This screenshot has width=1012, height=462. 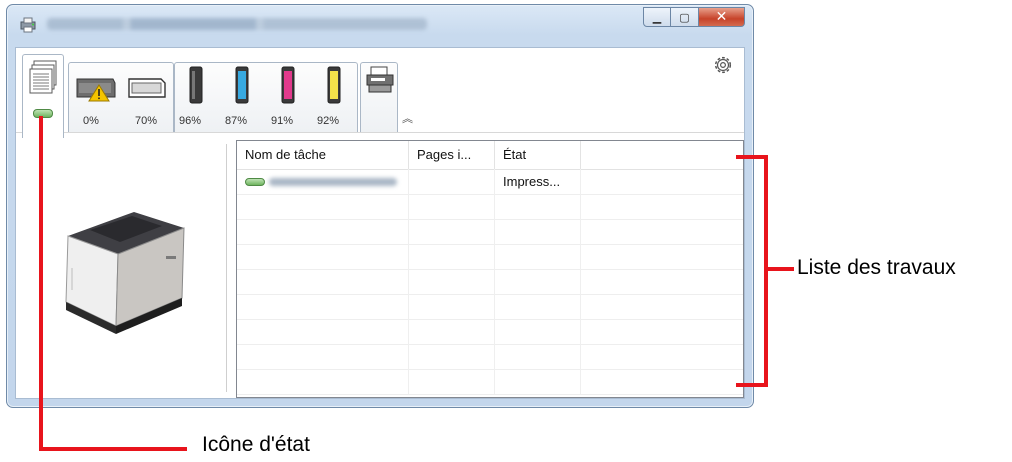 I want to click on minimize-button: ▁, so click(x=657, y=17).